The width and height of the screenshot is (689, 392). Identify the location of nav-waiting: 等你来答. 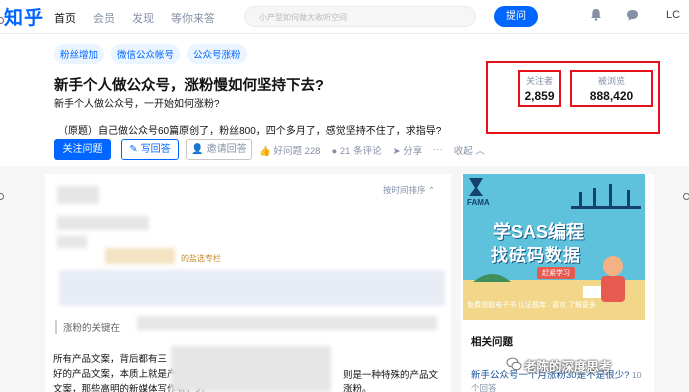
(193, 18).